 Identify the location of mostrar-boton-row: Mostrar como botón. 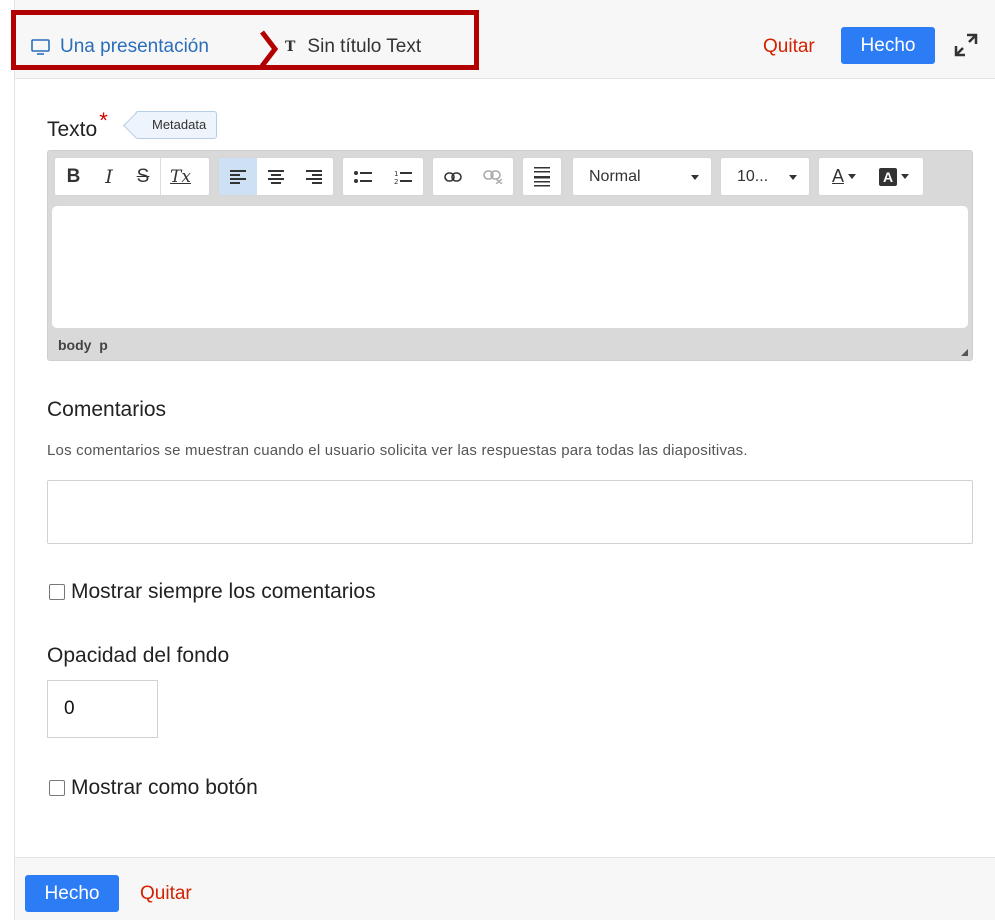
(153, 788).